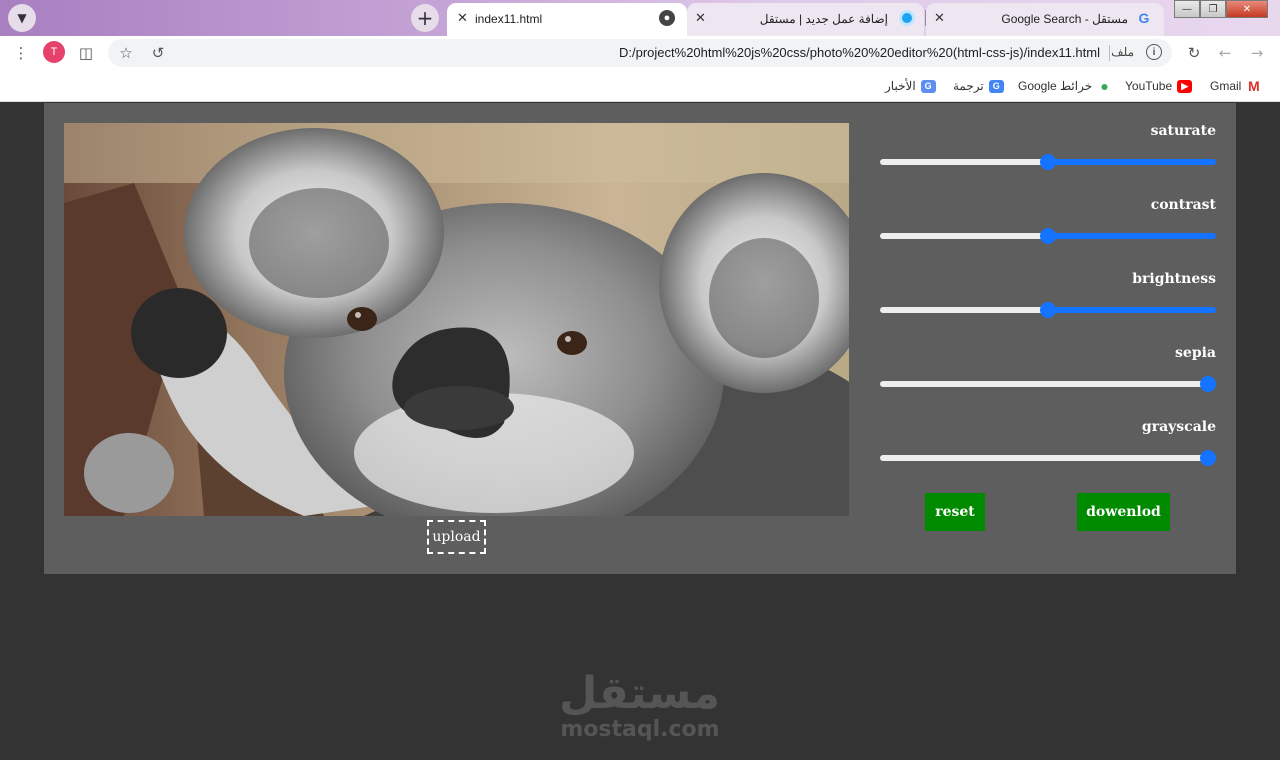 This screenshot has width=1280, height=760. Describe the element at coordinates (456, 537) in the screenshot. I see `upload-button: upload` at that location.